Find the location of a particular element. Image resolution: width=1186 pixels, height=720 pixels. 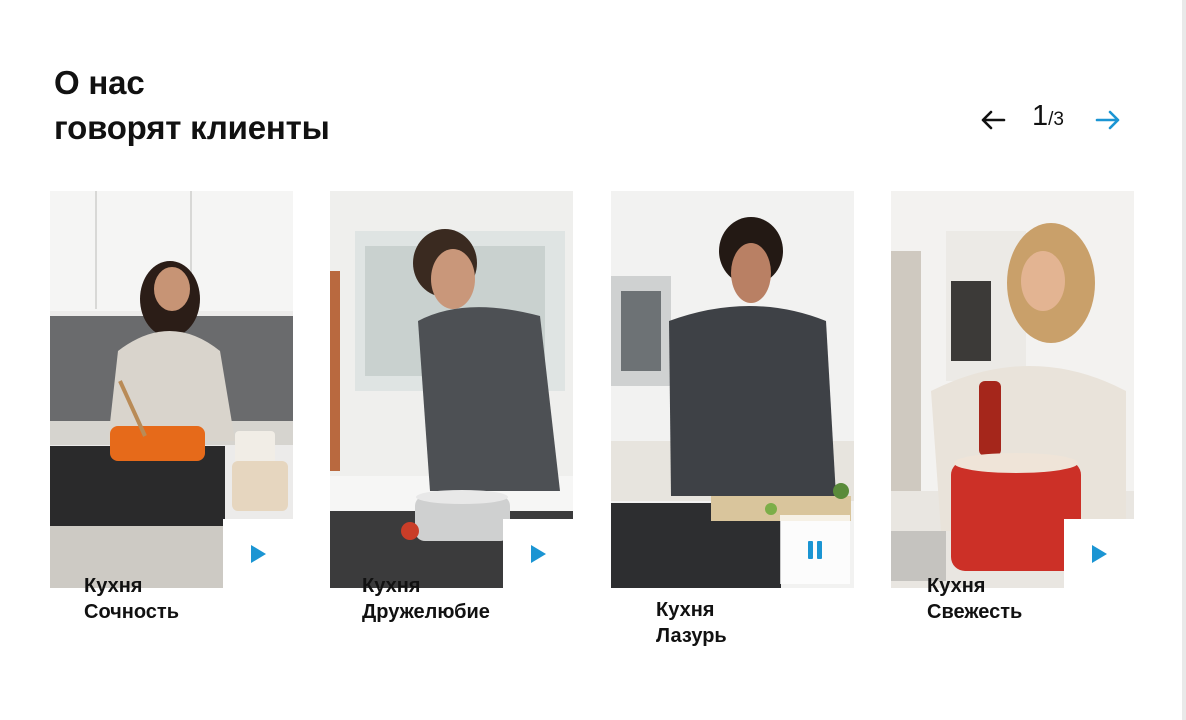

current-slide-number: 1 is located at coordinates (1040, 116).